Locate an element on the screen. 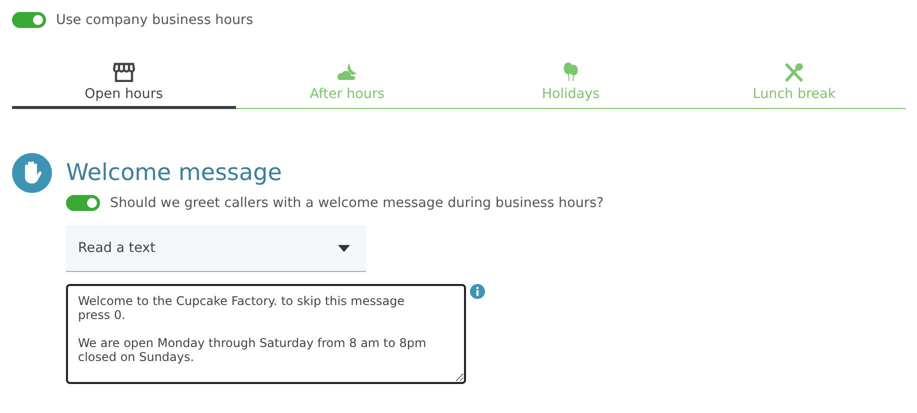 Image resolution: width=917 pixels, height=413 pixels. caret-icon is located at coordinates (344, 248).